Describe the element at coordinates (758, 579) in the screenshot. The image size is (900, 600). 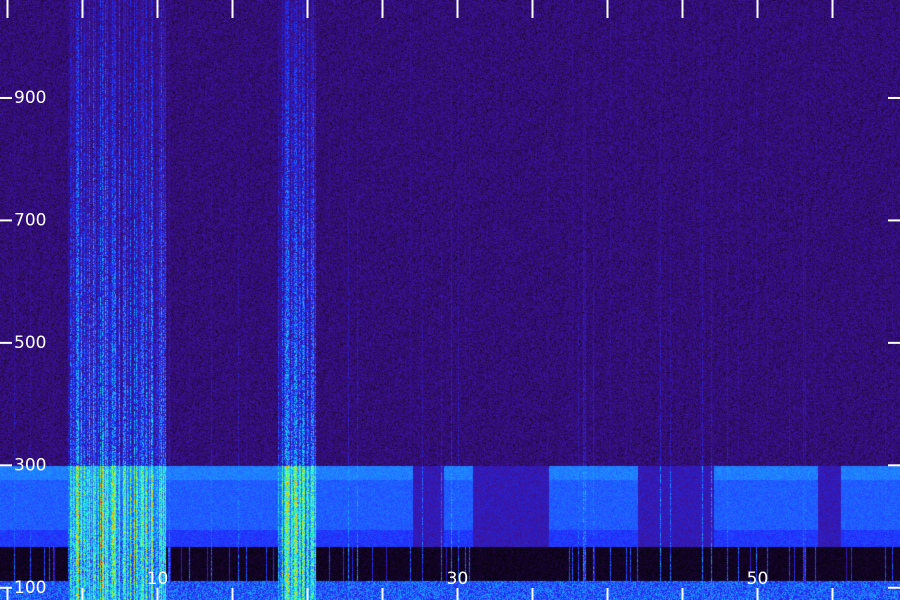
I see `x-tick-label: 50` at that location.